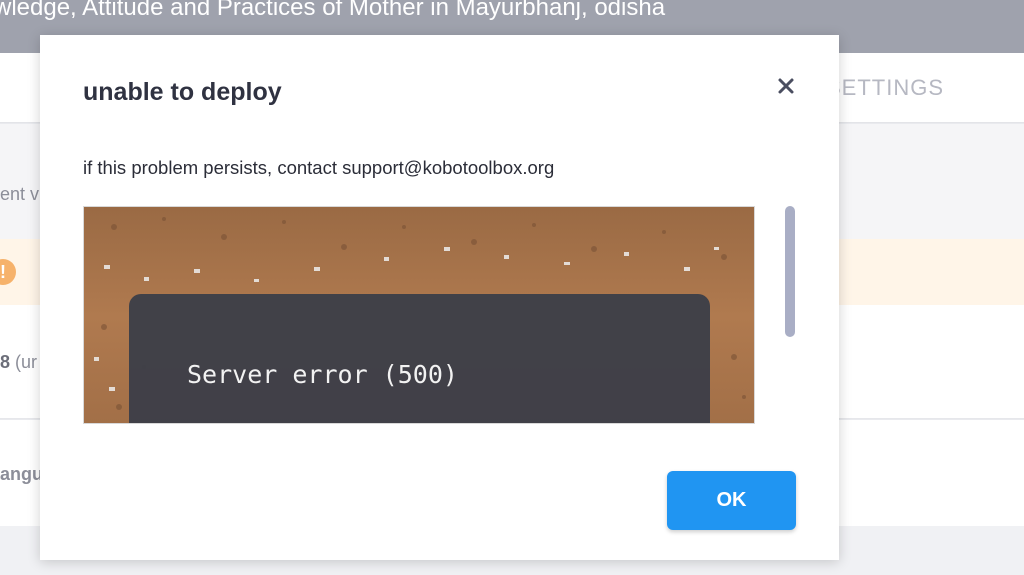 The width and height of the screenshot is (1024, 575). I want to click on server-error-text: Server error (500), so click(322, 374).